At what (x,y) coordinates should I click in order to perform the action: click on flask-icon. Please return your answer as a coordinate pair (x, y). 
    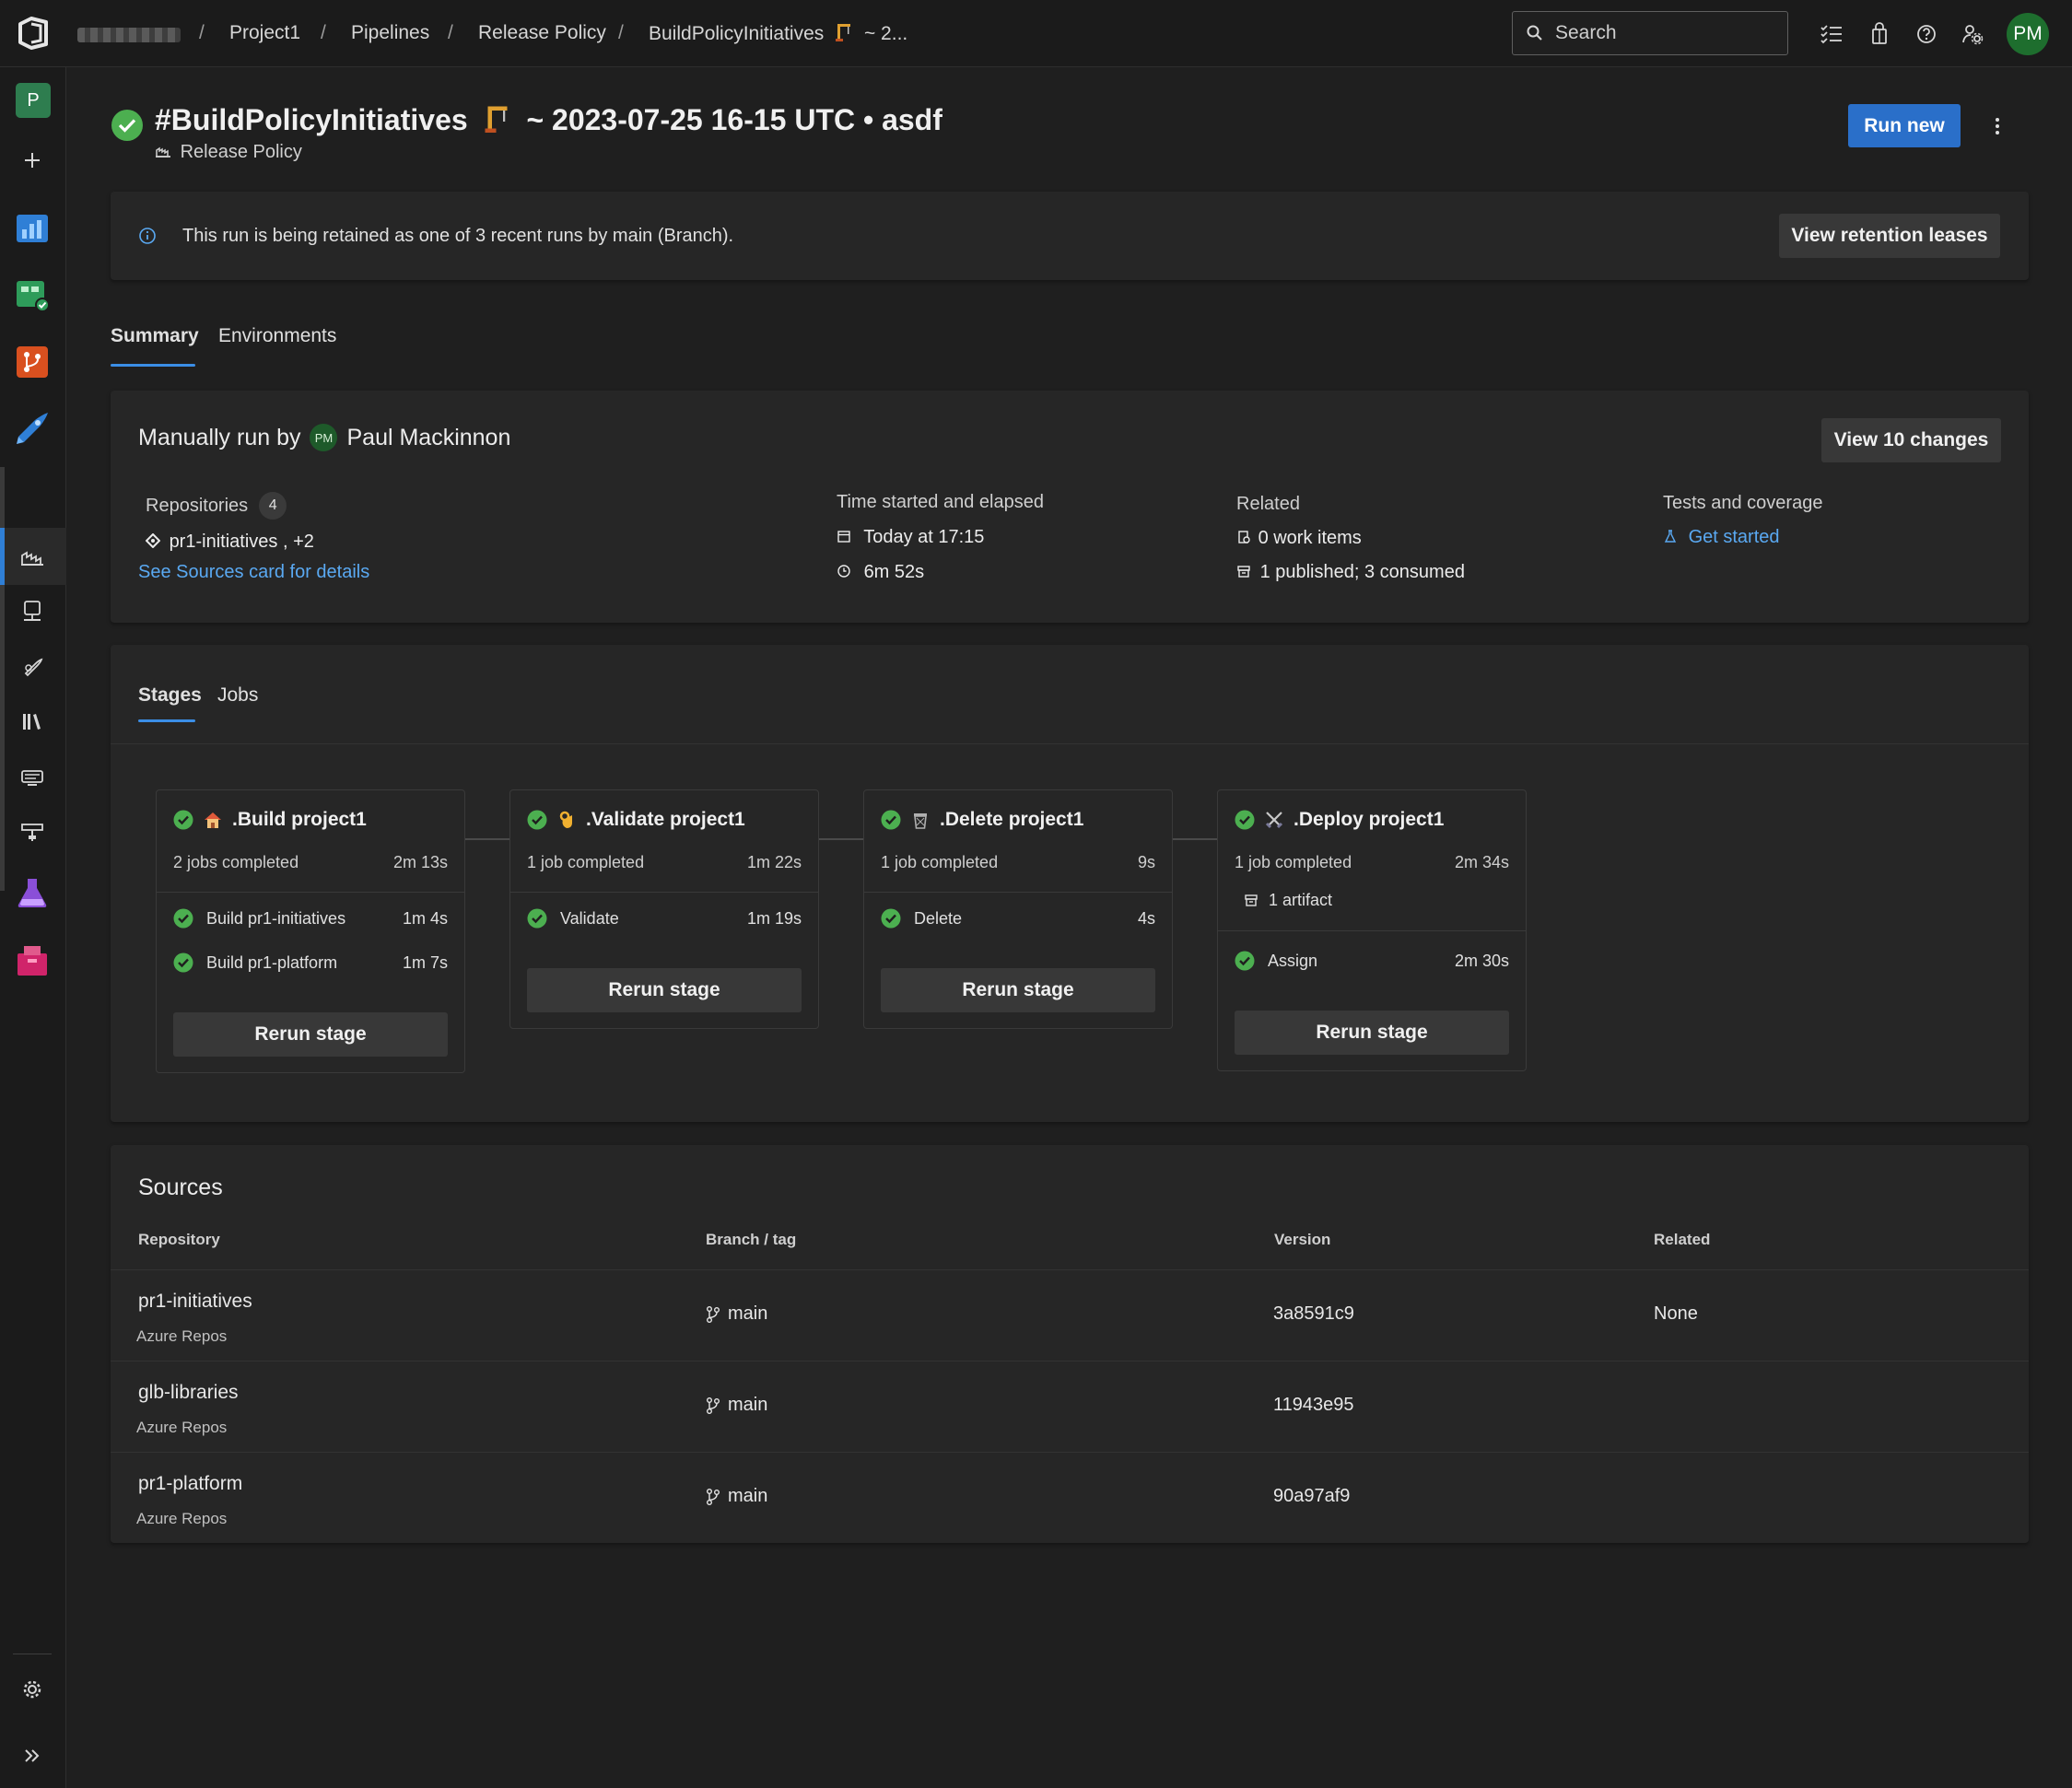
    Looking at the image, I should click on (1670, 536).